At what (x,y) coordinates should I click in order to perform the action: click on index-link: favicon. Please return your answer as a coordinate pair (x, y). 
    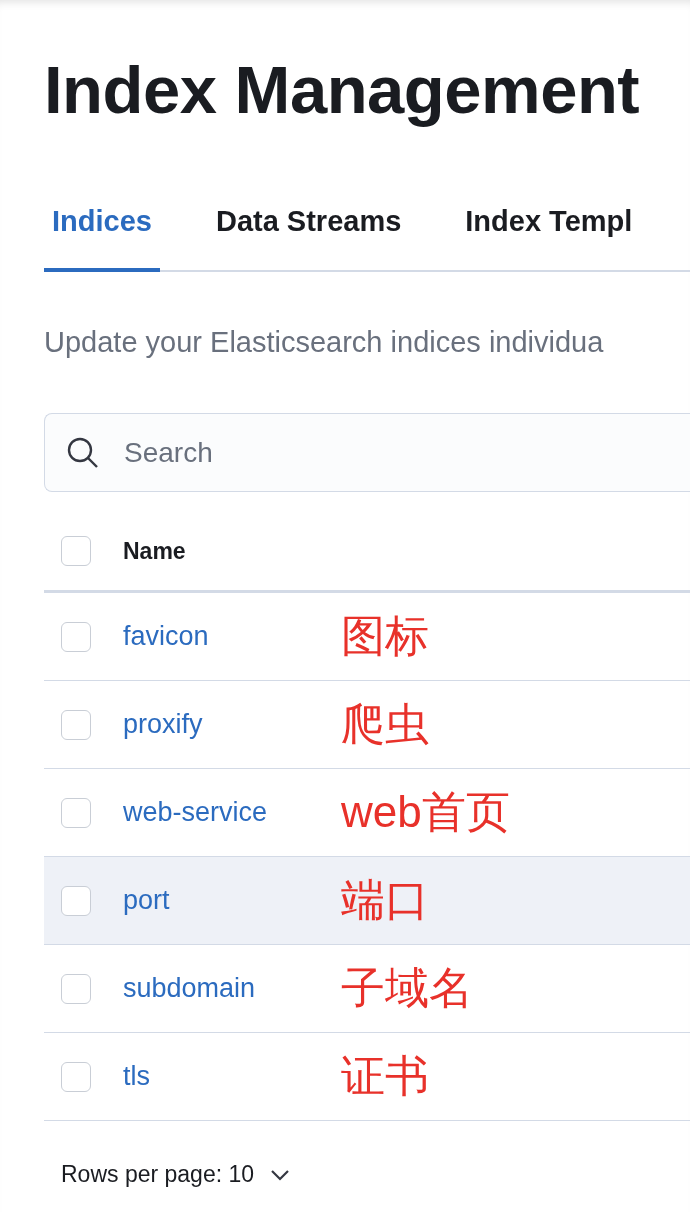
    Looking at the image, I should click on (218, 636).